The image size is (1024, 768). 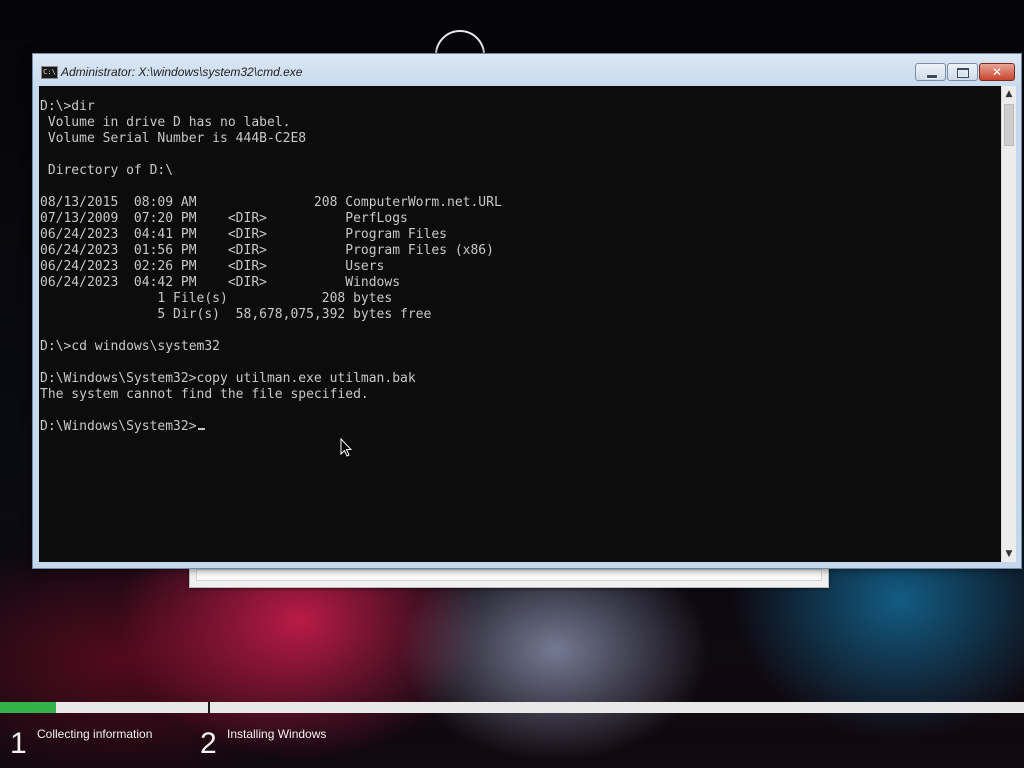 I want to click on minimize-icon, so click(x=932, y=76).